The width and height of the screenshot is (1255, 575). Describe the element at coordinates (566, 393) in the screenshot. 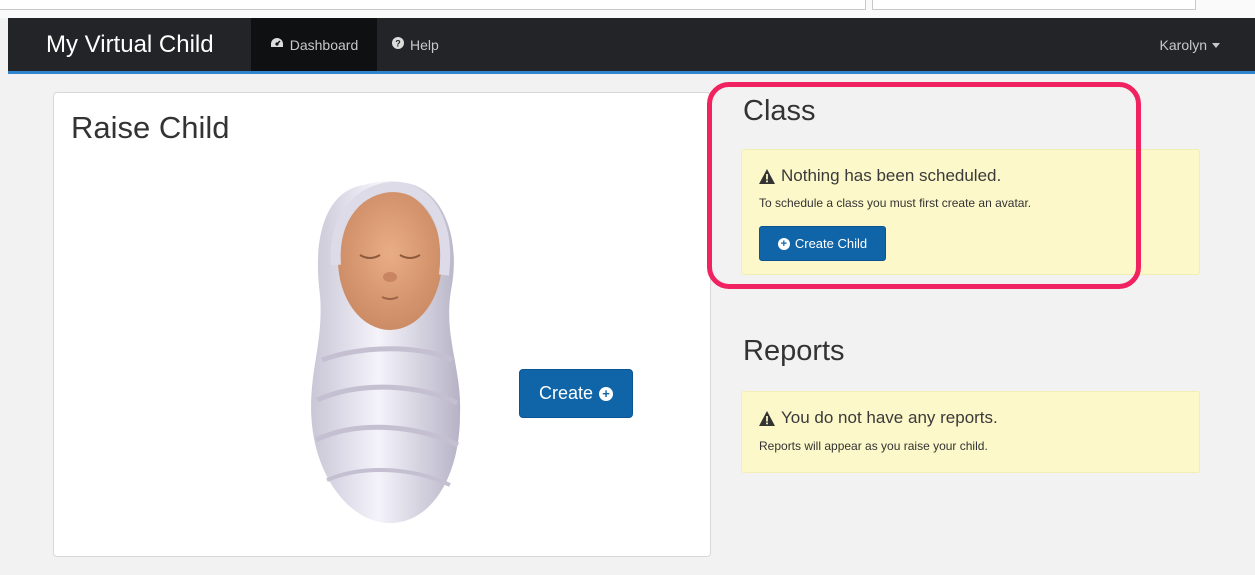

I see `create-button-label: Create` at that location.